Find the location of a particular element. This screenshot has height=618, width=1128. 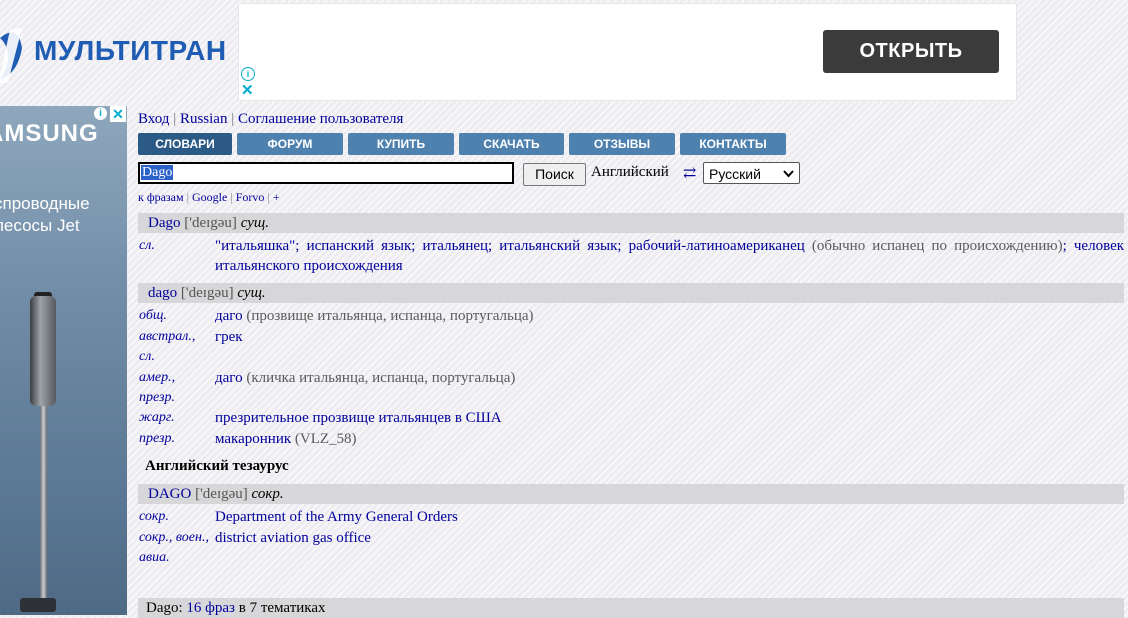

agreement-link: Соглашение пользователя is located at coordinates (320, 119).